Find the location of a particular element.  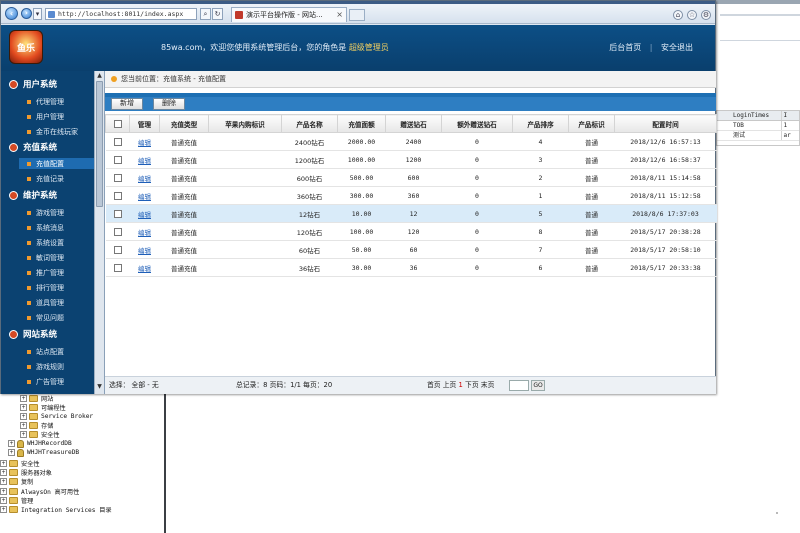

manage-cell: 编辑 is located at coordinates (144, 141).